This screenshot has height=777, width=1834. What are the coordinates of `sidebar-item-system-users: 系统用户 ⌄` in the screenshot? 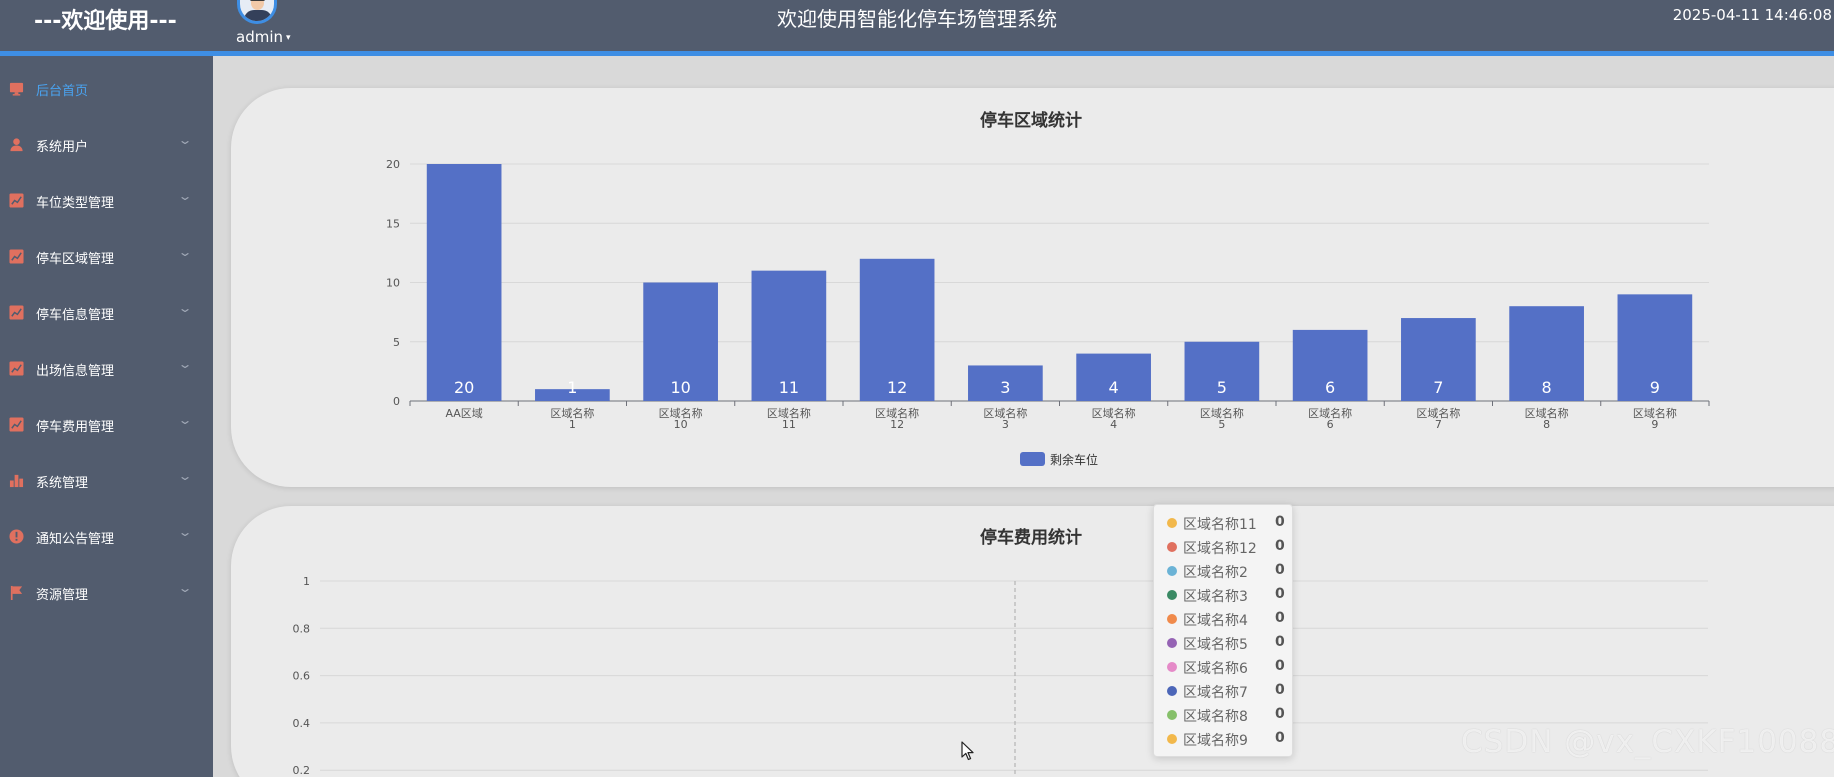 It's located at (106, 145).